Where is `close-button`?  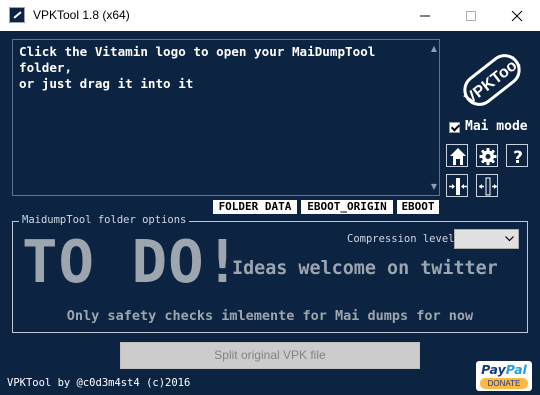 close-button is located at coordinates (517, 15).